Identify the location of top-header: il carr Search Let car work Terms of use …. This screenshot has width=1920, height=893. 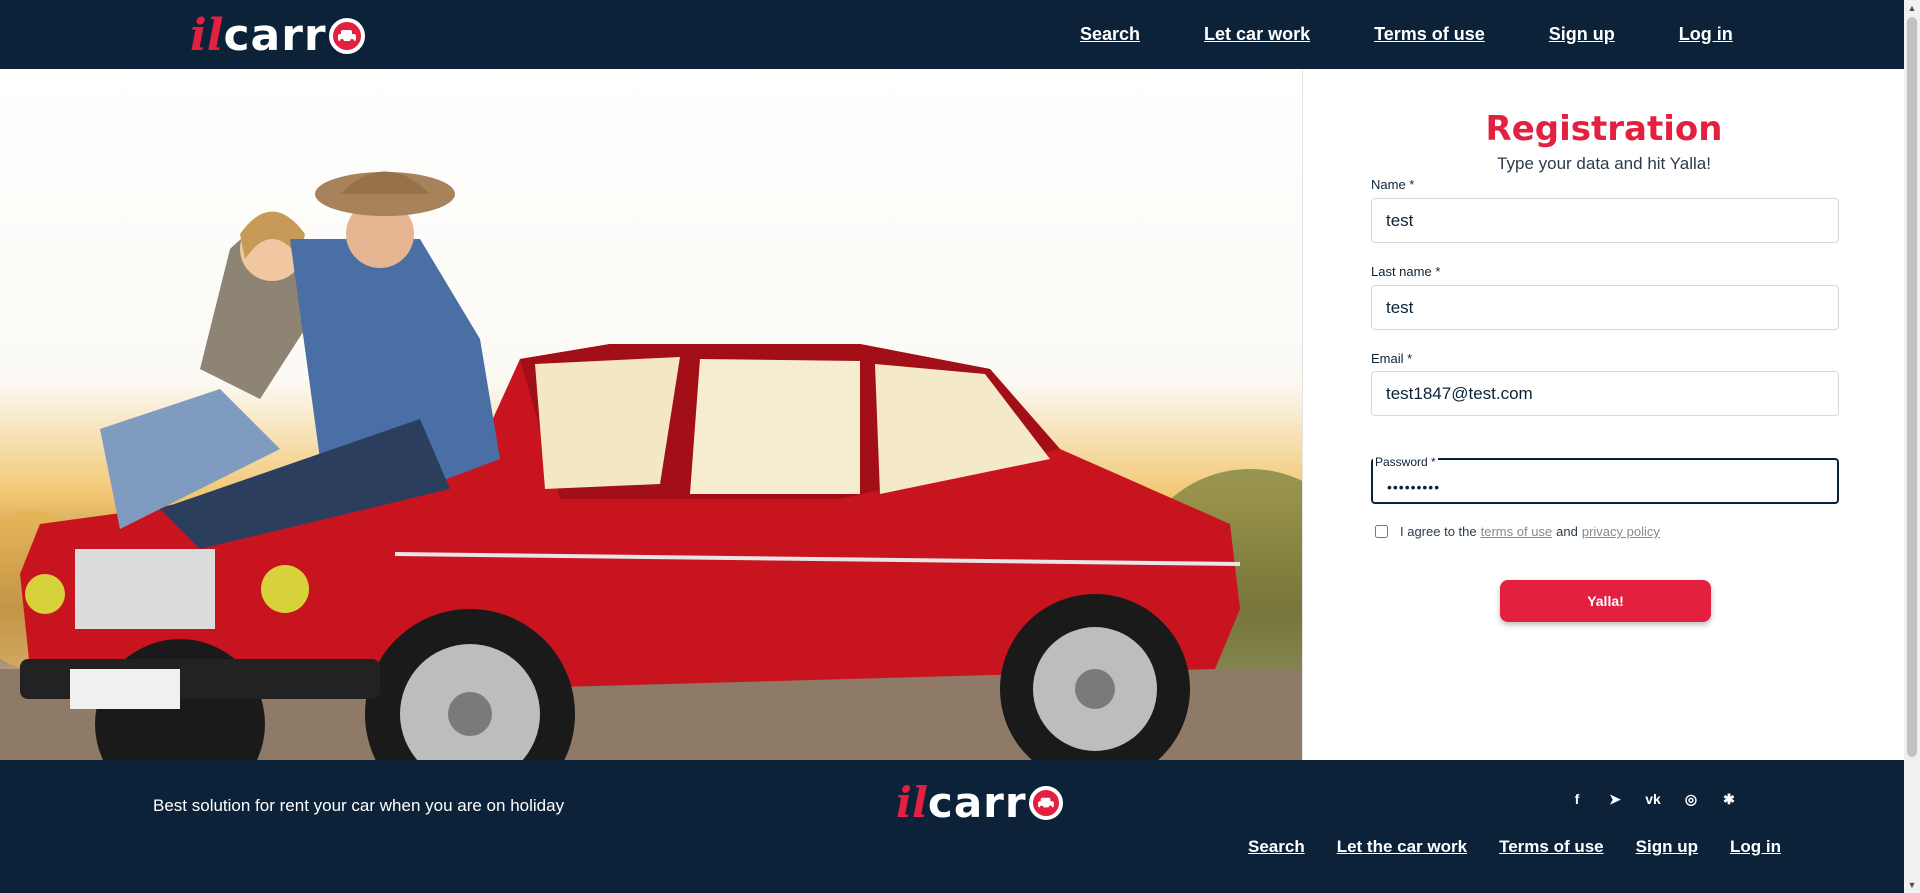
(952, 34).